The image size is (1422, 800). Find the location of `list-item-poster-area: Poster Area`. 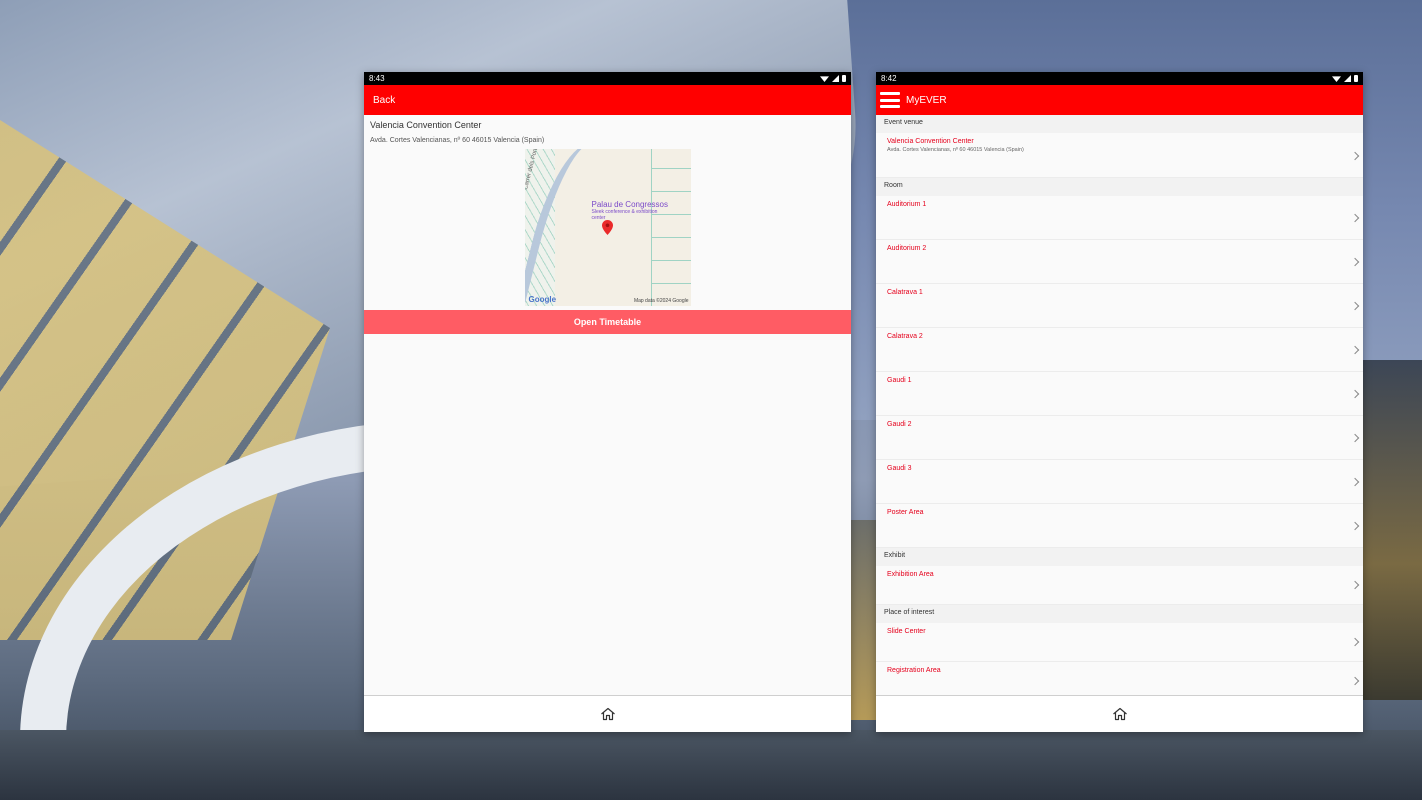

list-item-poster-area: Poster Area is located at coordinates (1119, 526).